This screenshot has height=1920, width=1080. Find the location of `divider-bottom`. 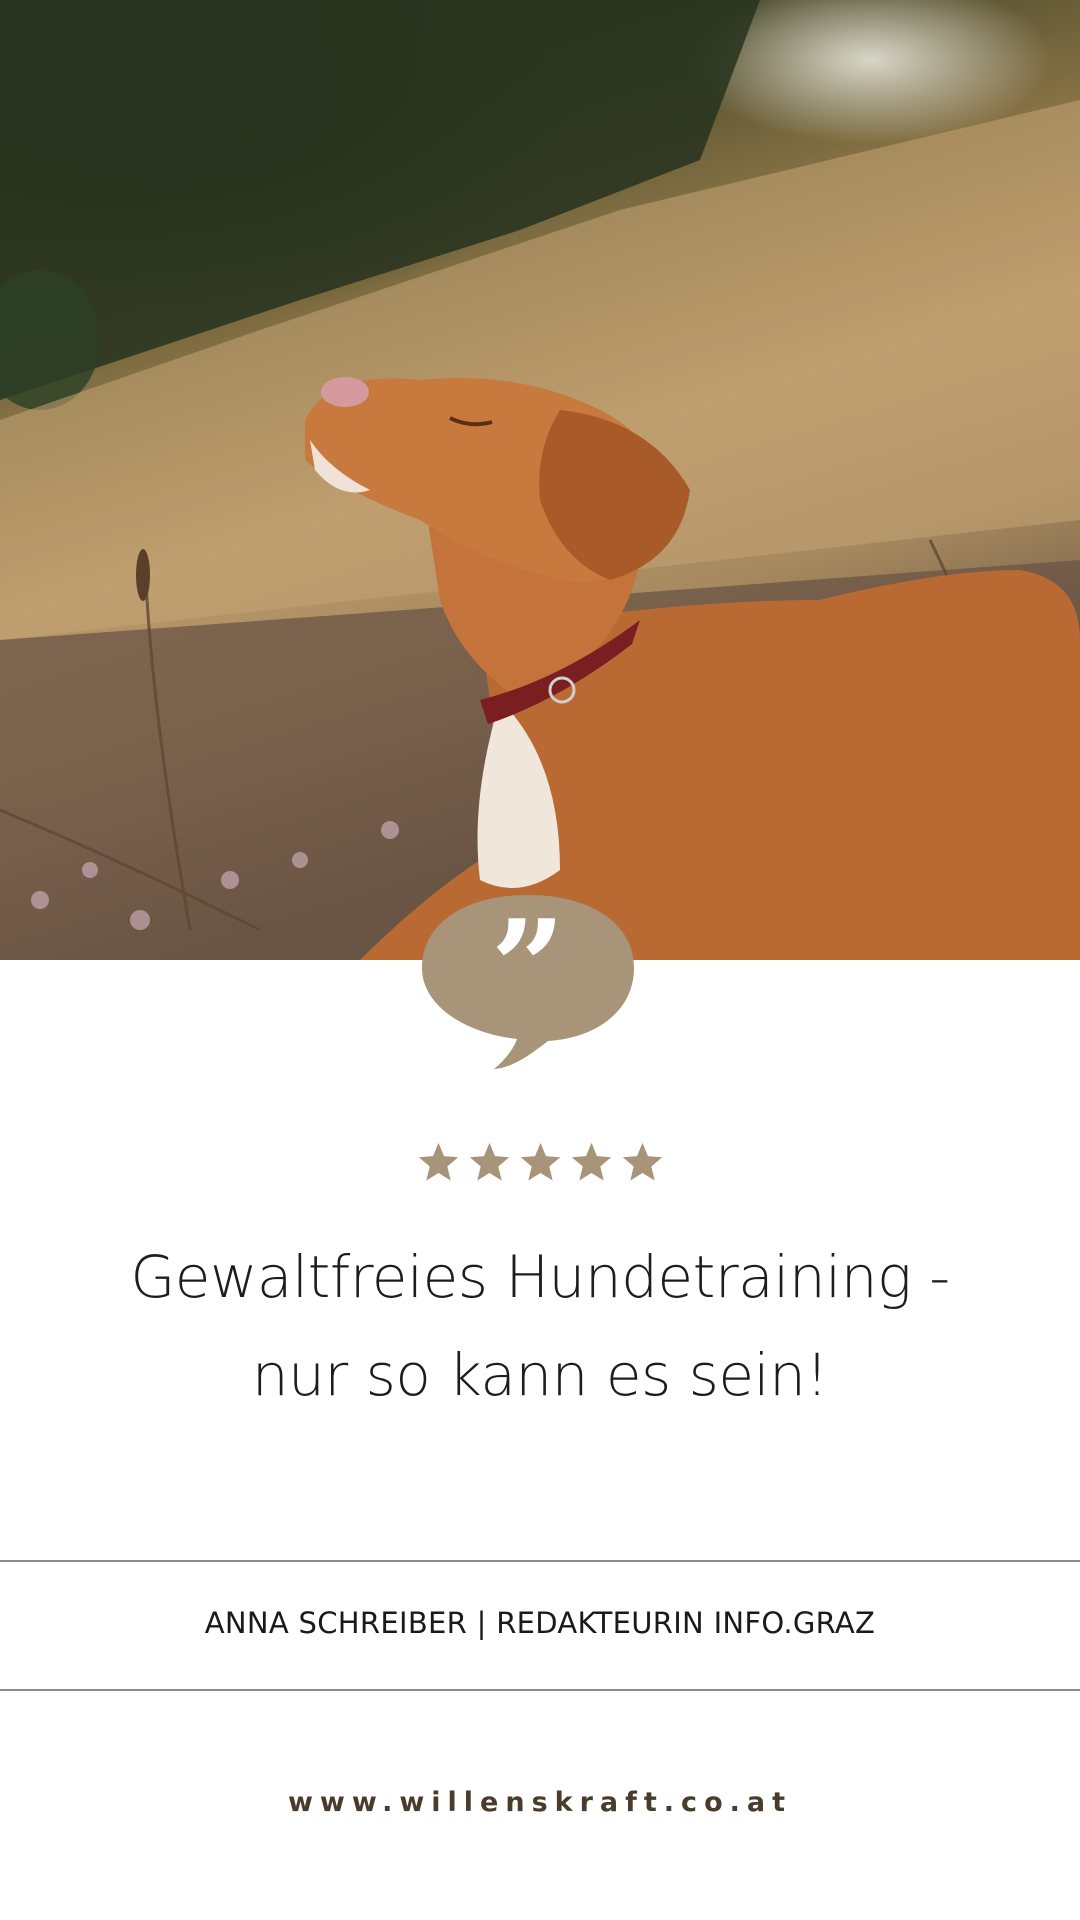

divider-bottom is located at coordinates (540, 1690).